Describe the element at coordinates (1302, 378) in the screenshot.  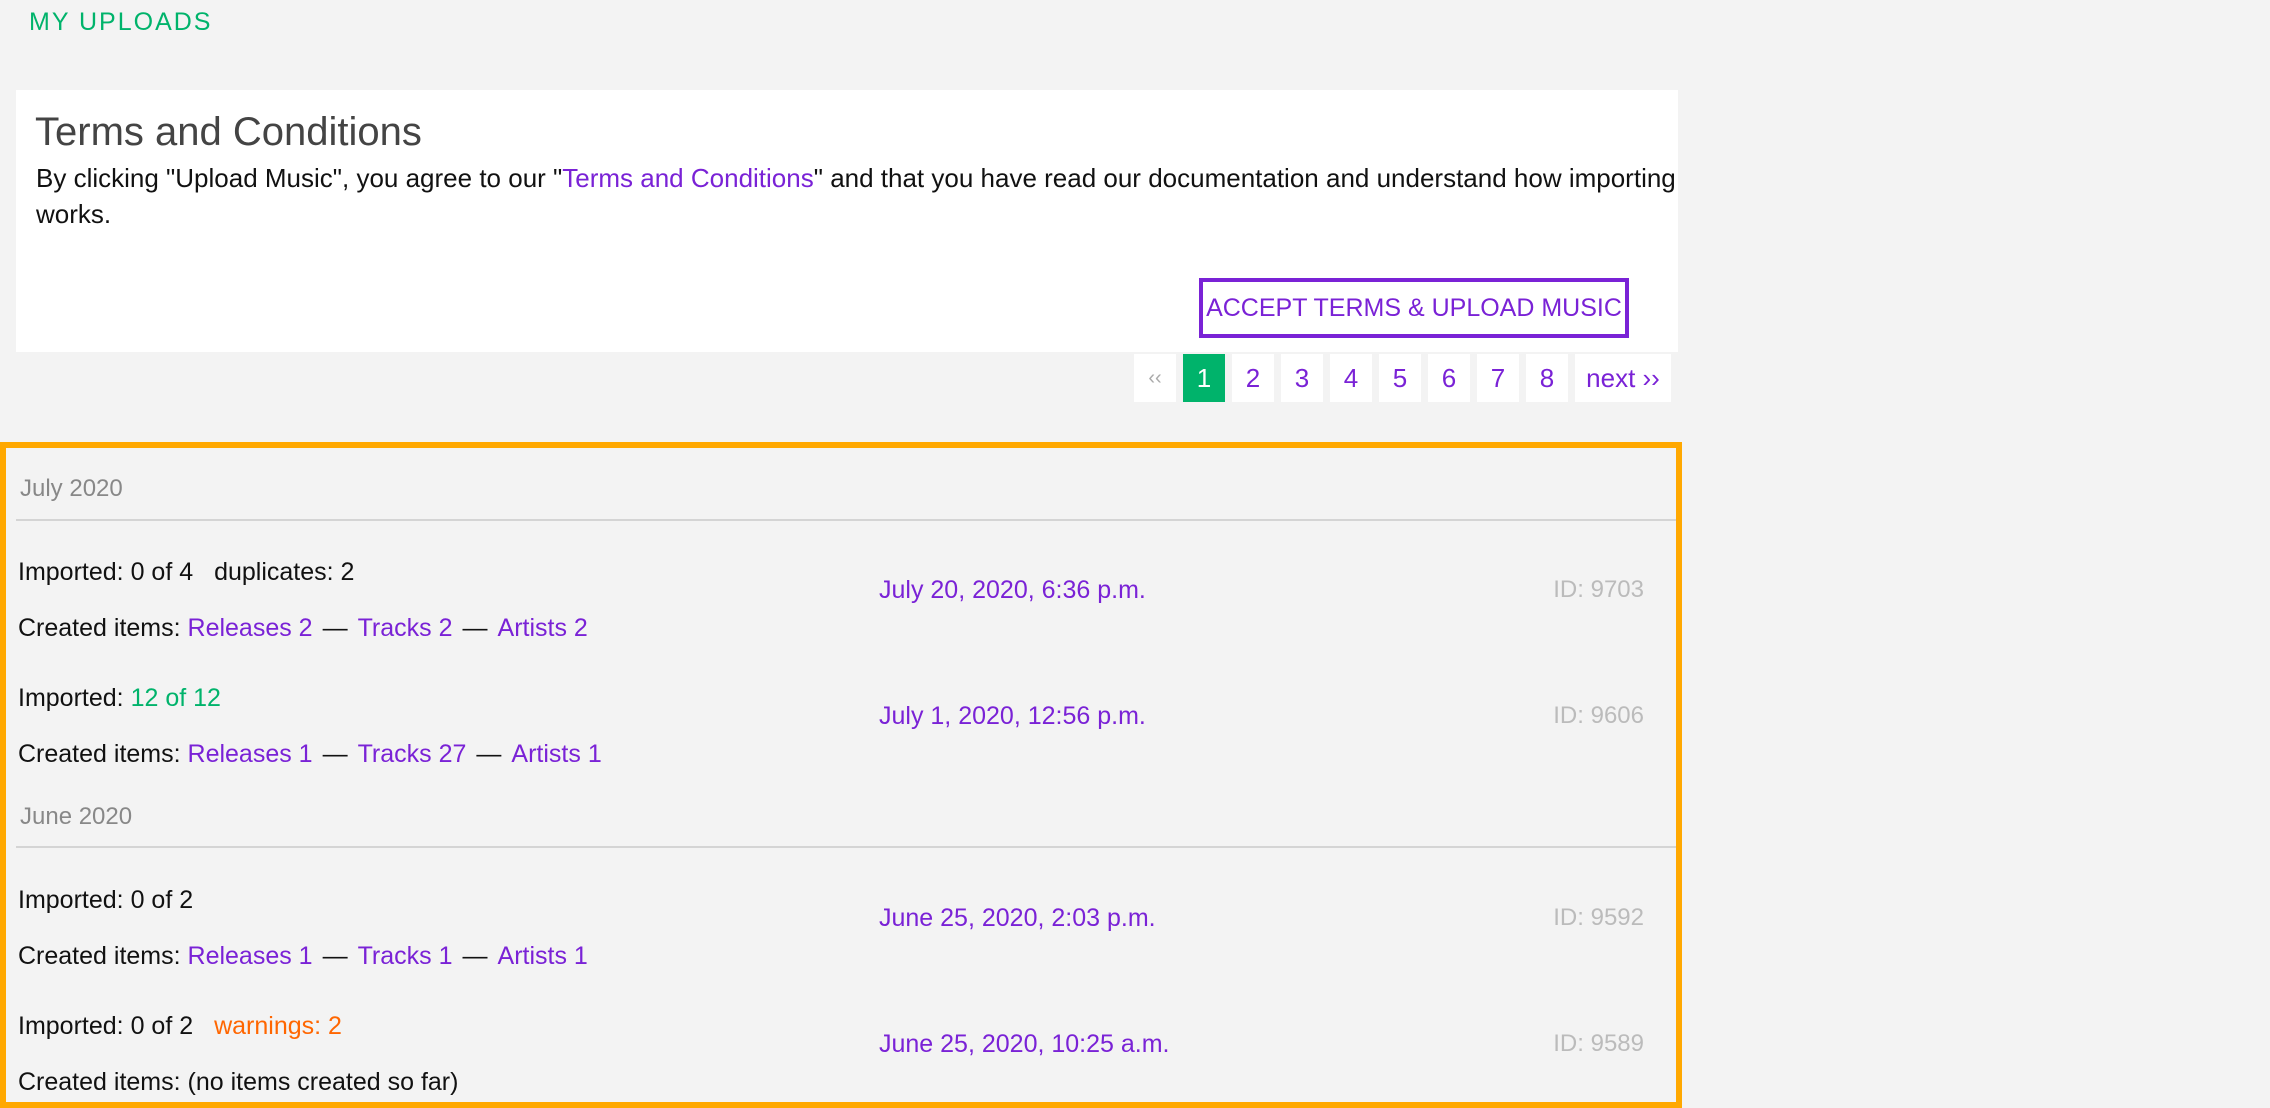
I see `pagination-page-3: 3` at that location.